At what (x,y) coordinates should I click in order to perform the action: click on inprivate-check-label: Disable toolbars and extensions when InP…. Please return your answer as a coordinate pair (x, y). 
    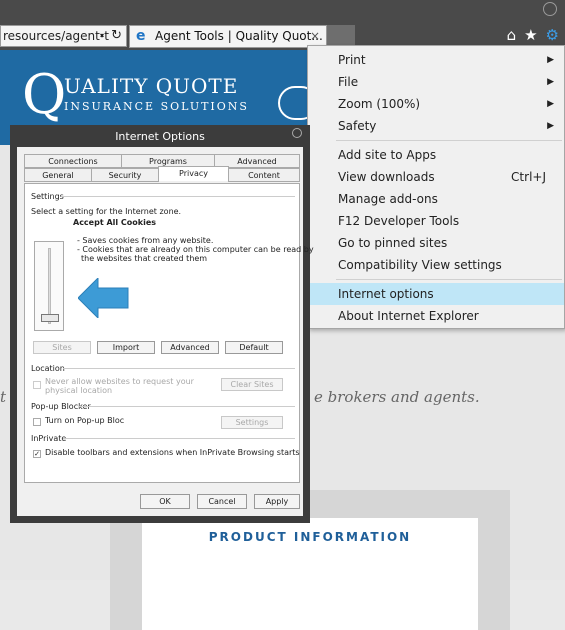
    Looking at the image, I should click on (172, 452).